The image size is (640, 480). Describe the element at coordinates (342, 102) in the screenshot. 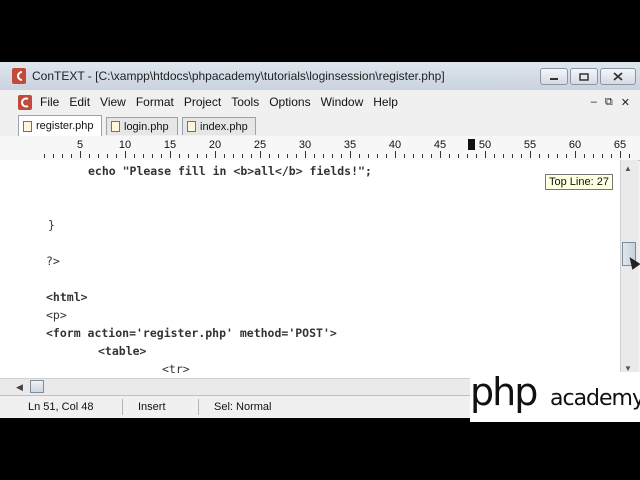

I see `menu-window: Window` at that location.